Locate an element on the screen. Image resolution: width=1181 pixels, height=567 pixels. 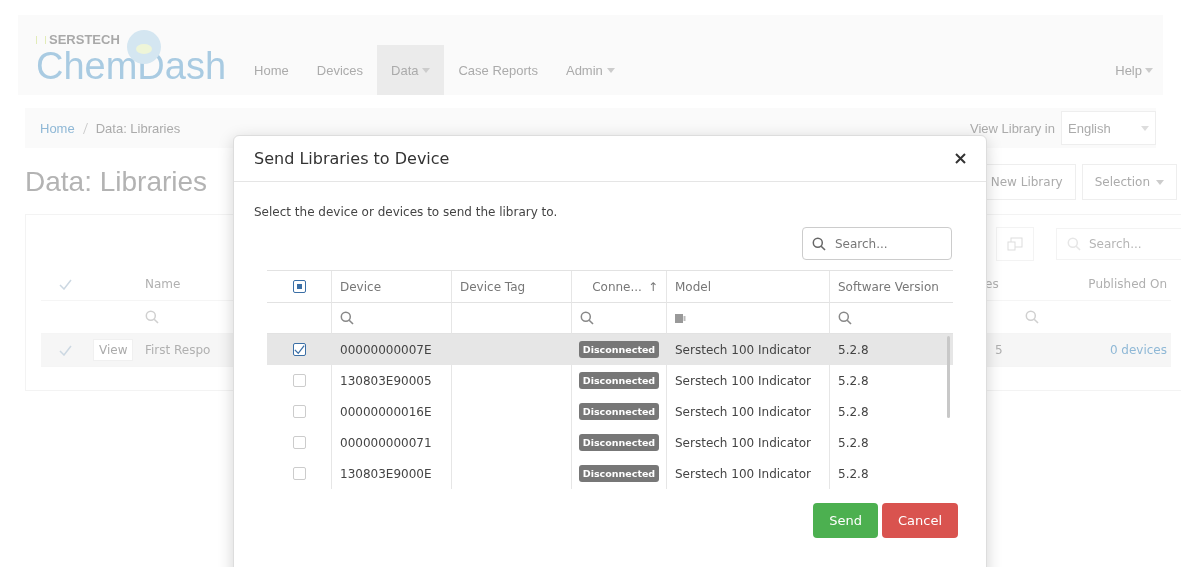
nav-link: Home is located at coordinates (271, 70).